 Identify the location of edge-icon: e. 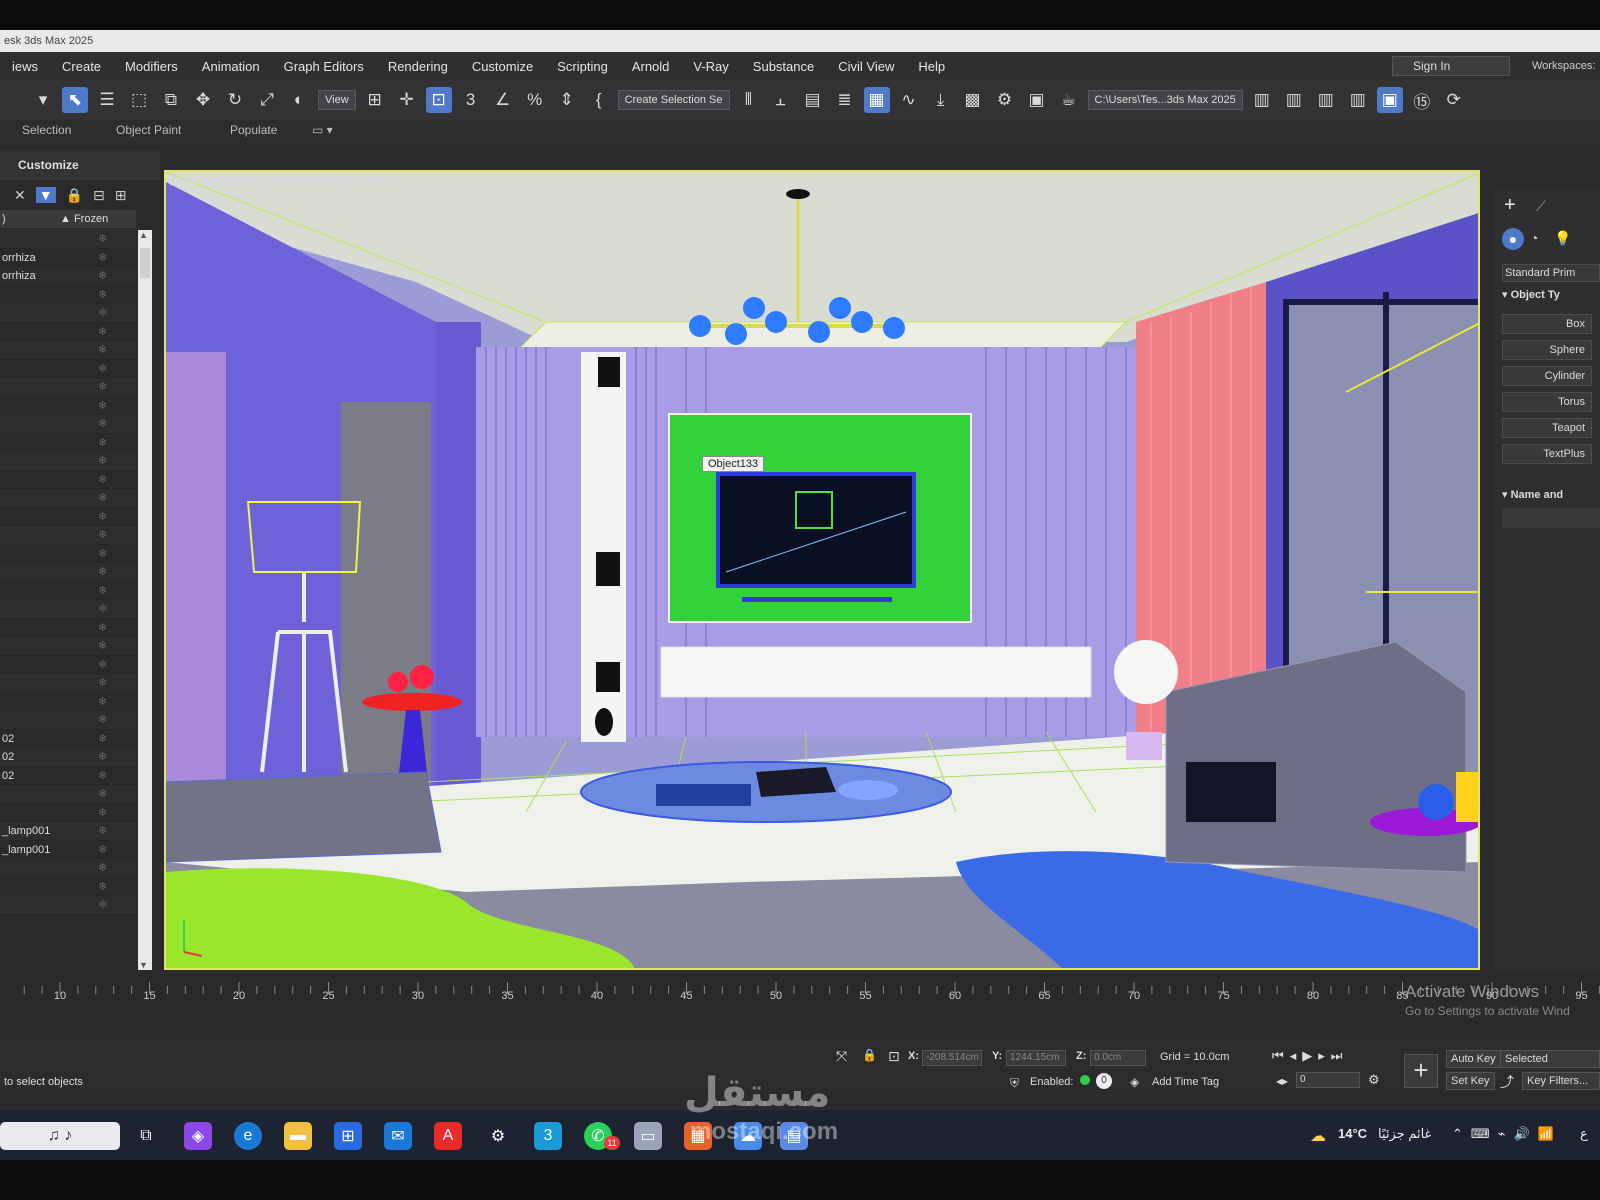
(248, 1136).